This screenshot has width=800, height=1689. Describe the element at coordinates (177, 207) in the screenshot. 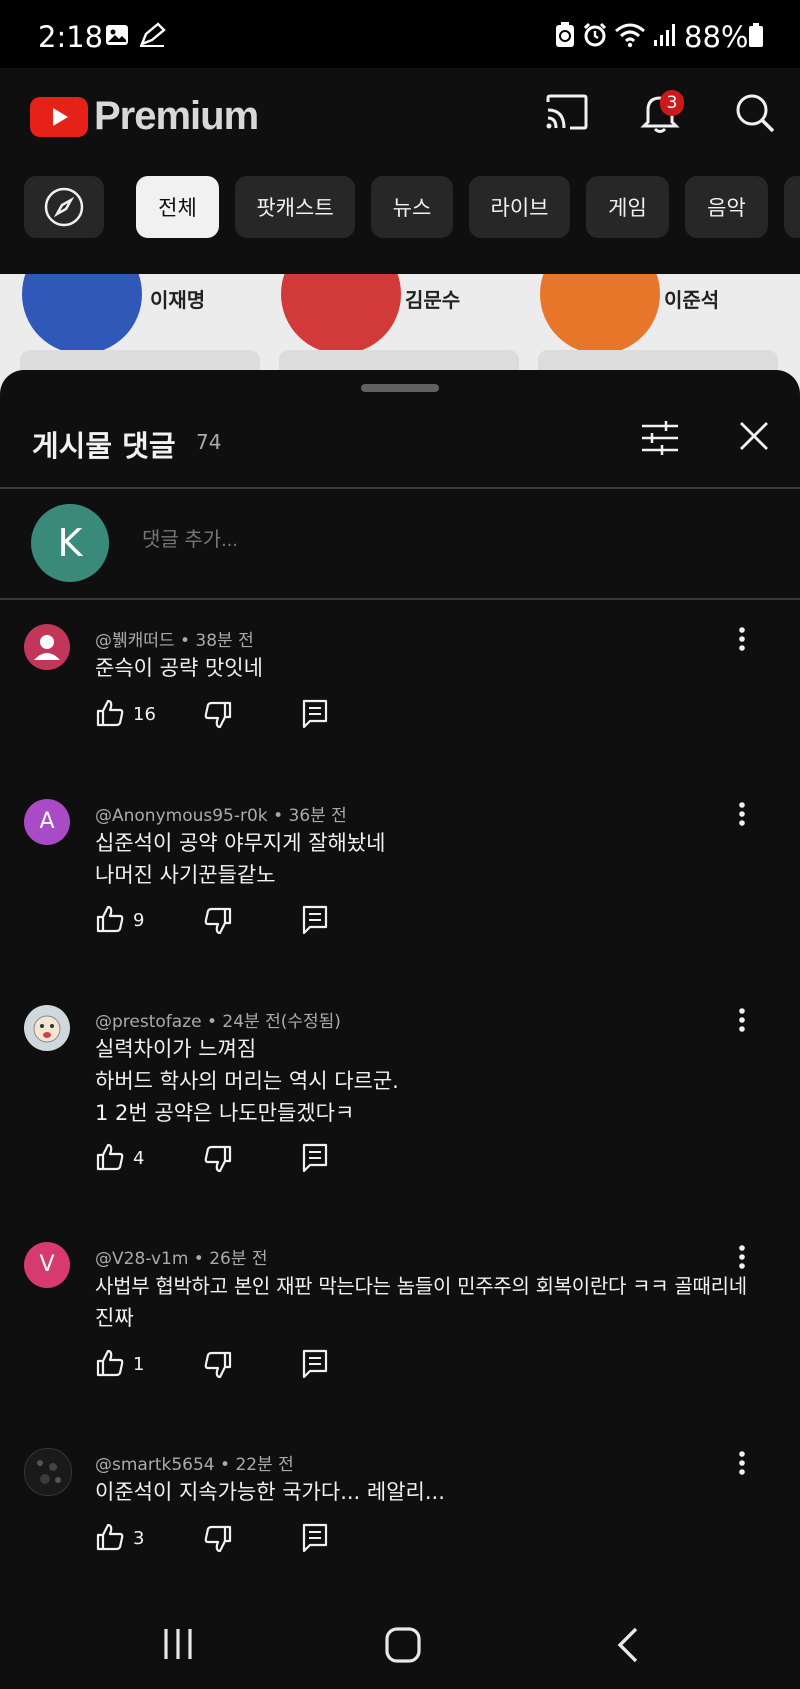

I see `chip-all: 전체` at that location.